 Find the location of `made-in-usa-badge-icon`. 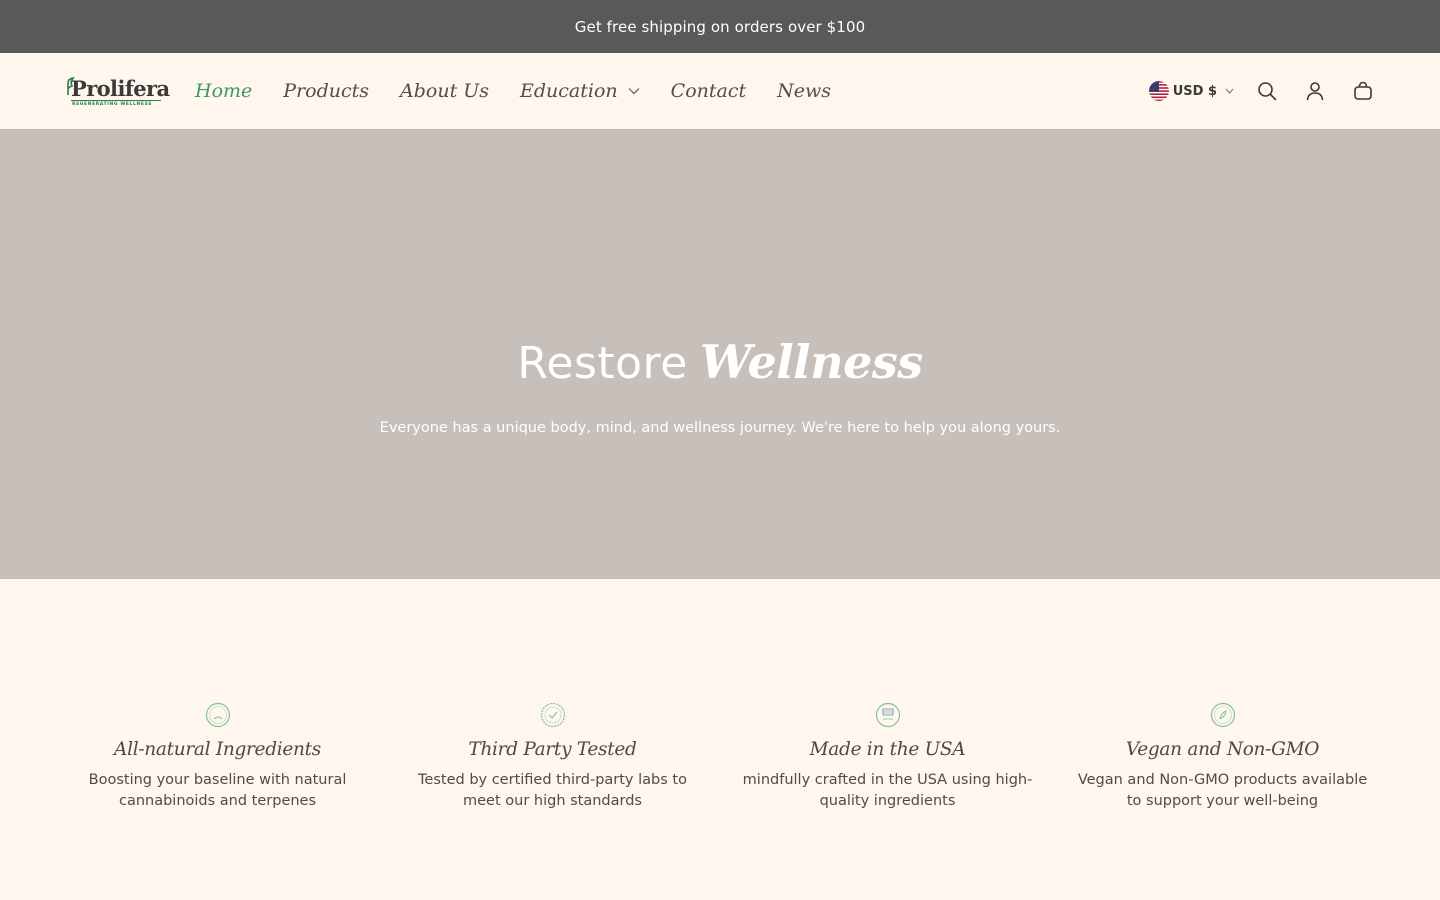

made-in-usa-badge-icon is located at coordinates (887, 715).